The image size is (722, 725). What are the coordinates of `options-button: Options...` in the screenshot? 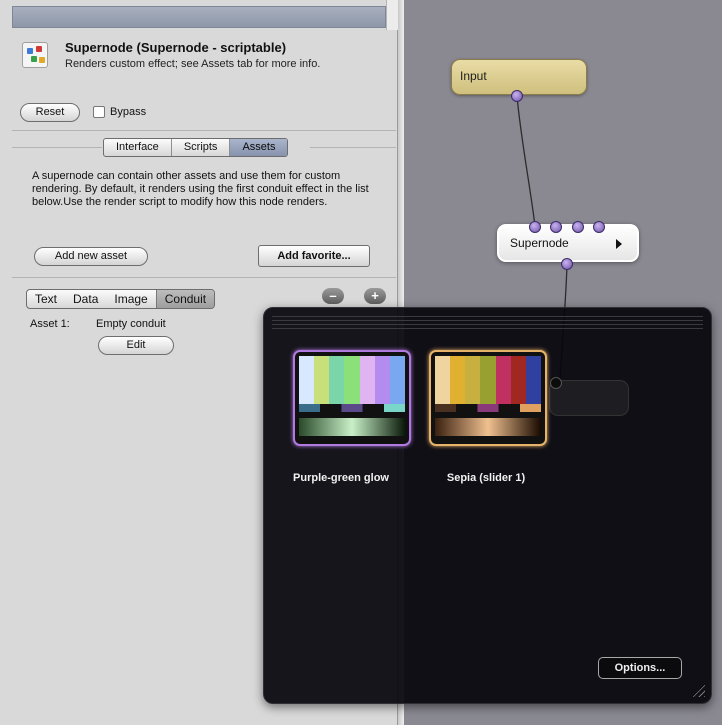 It's located at (640, 668).